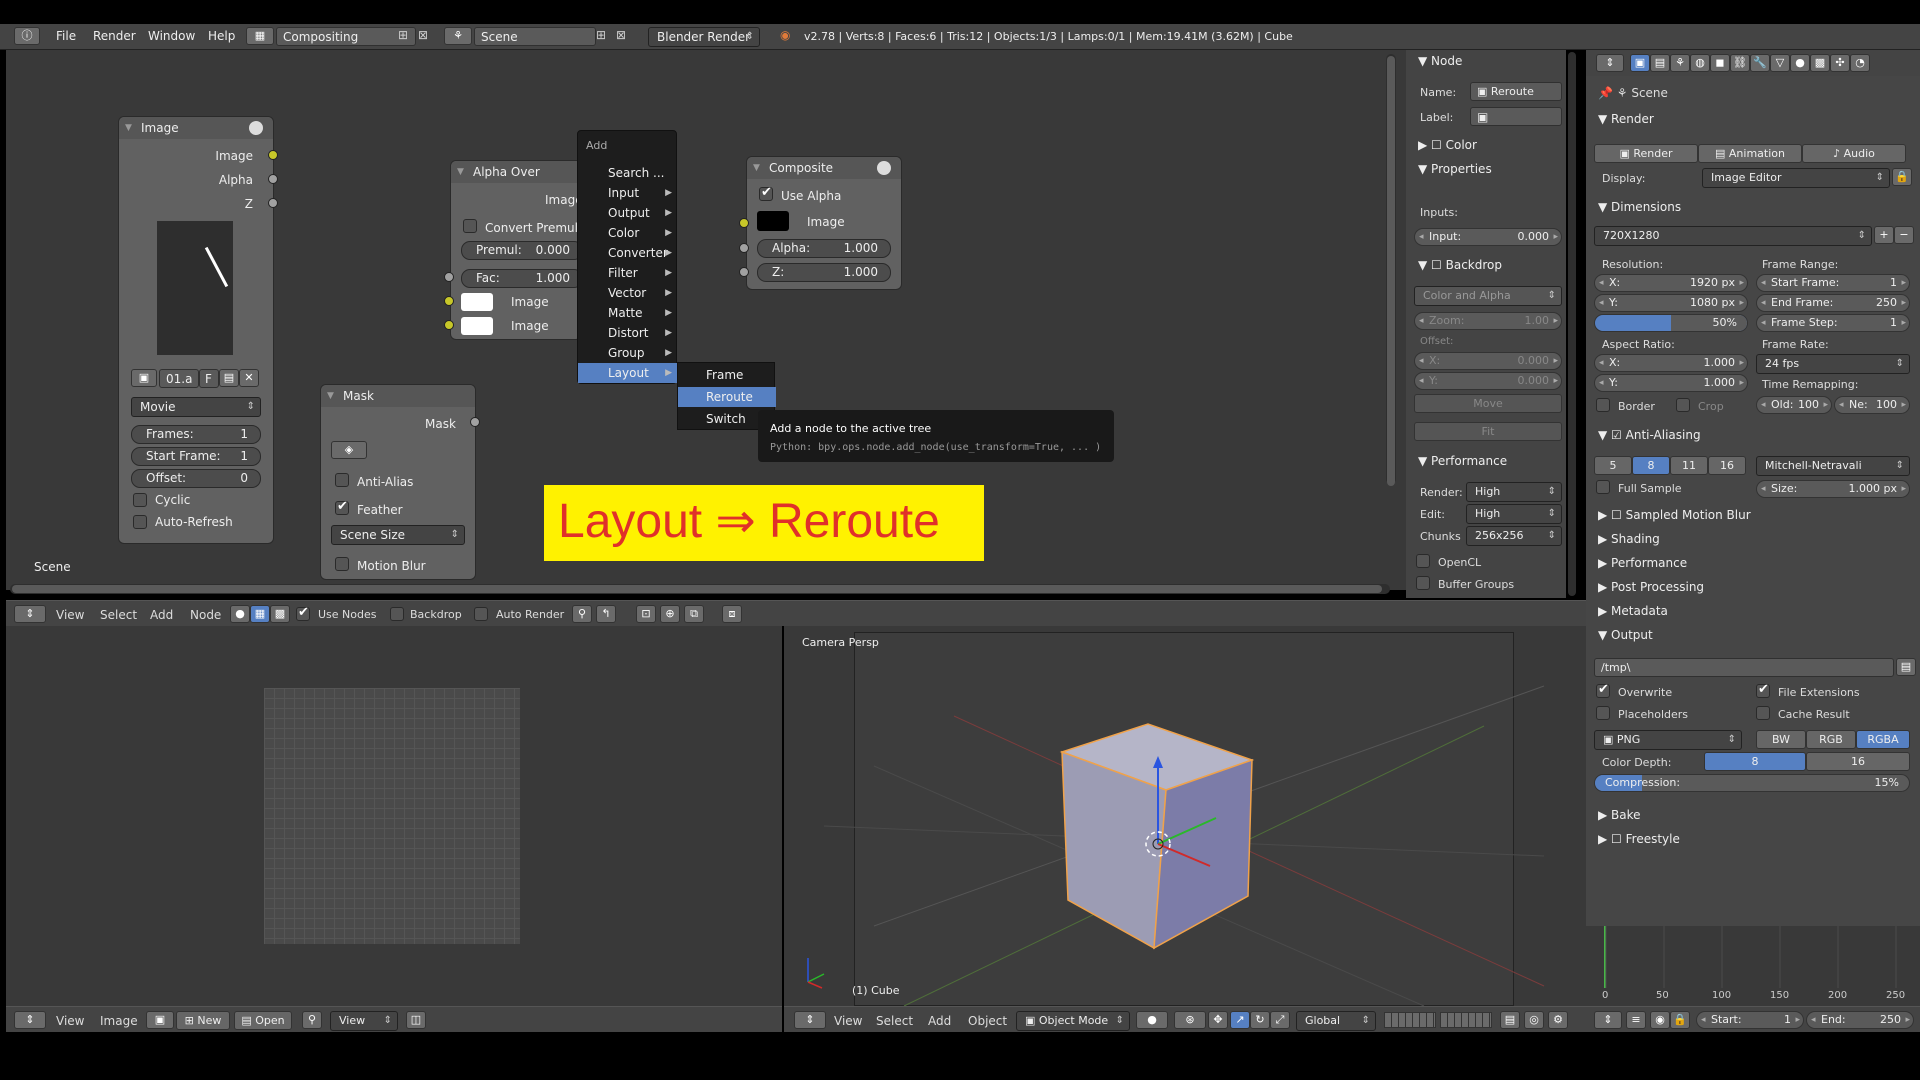 The image size is (1920, 1080). What do you see at coordinates (1833, 303) in the screenshot?
I see `end-frame-field: End Frame:250` at bounding box center [1833, 303].